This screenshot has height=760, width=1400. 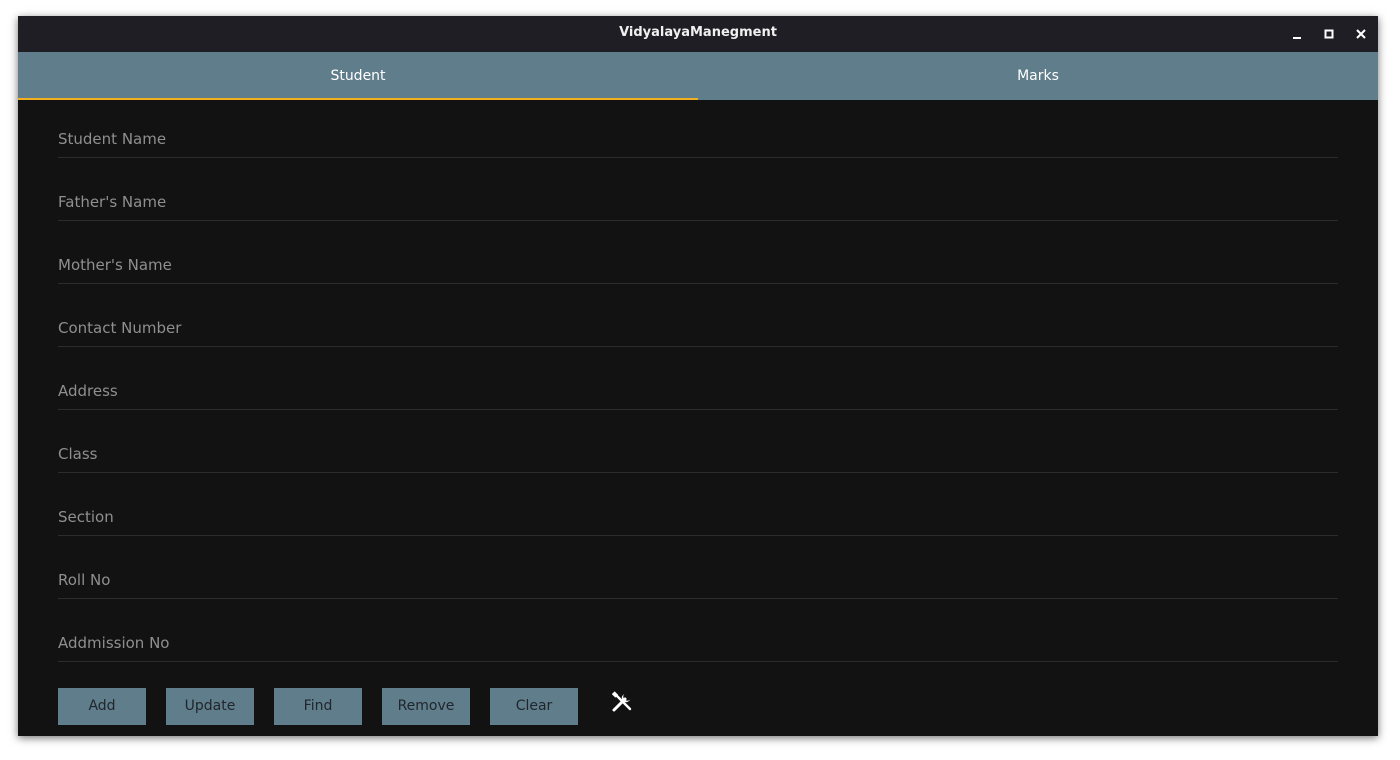 I want to click on close-icon, so click(x=1361, y=34).